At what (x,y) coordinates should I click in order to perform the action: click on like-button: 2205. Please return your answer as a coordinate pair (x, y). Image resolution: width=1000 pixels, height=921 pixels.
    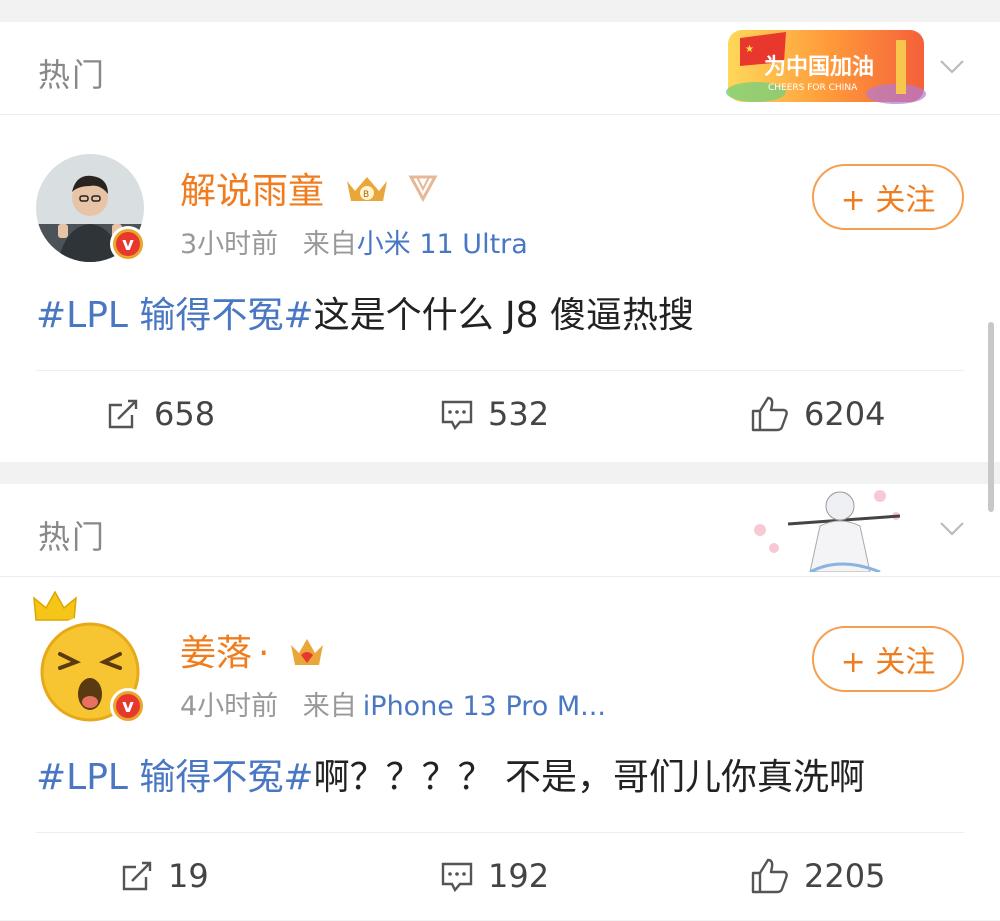
    Looking at the image, I should click on (817, 876).